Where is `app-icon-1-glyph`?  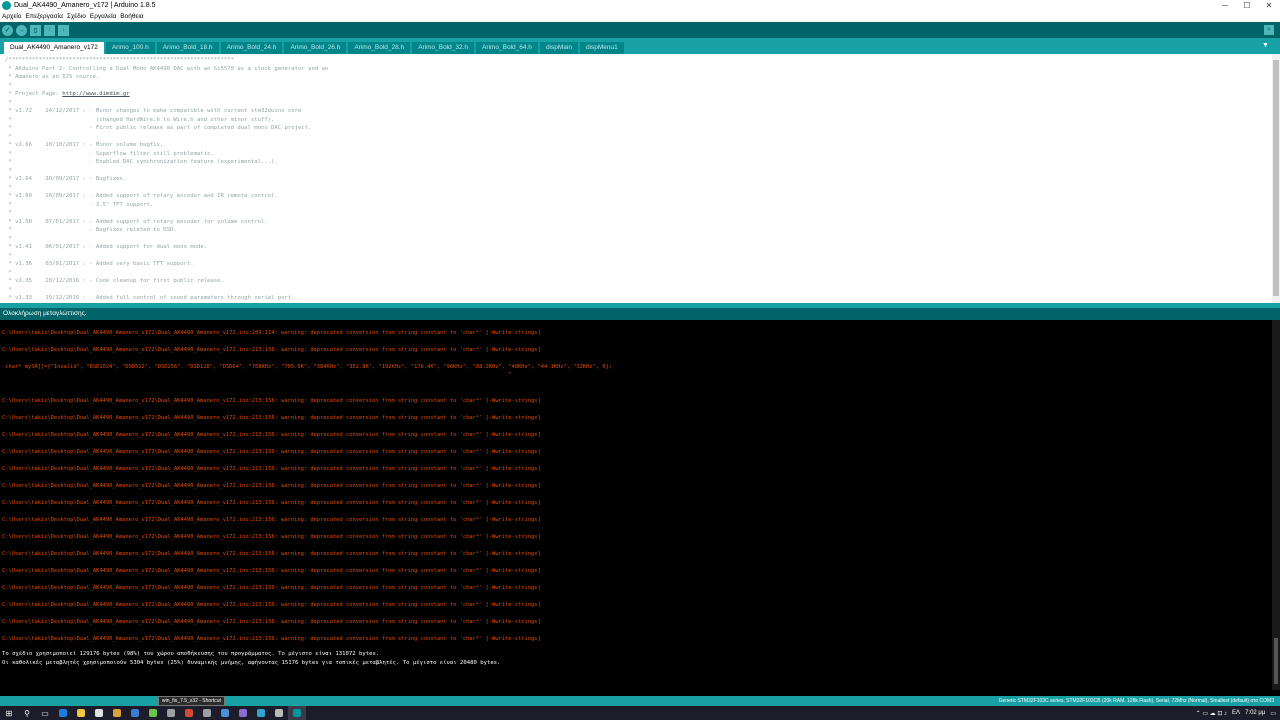 app-icon-1-glyph is located at coordinates (135, 713).